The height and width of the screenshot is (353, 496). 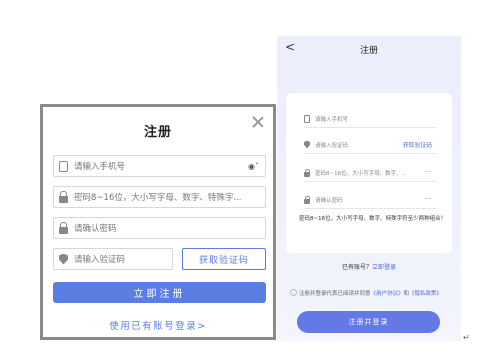 I want to click on agree-checkbox, so click(x=293, y=292).